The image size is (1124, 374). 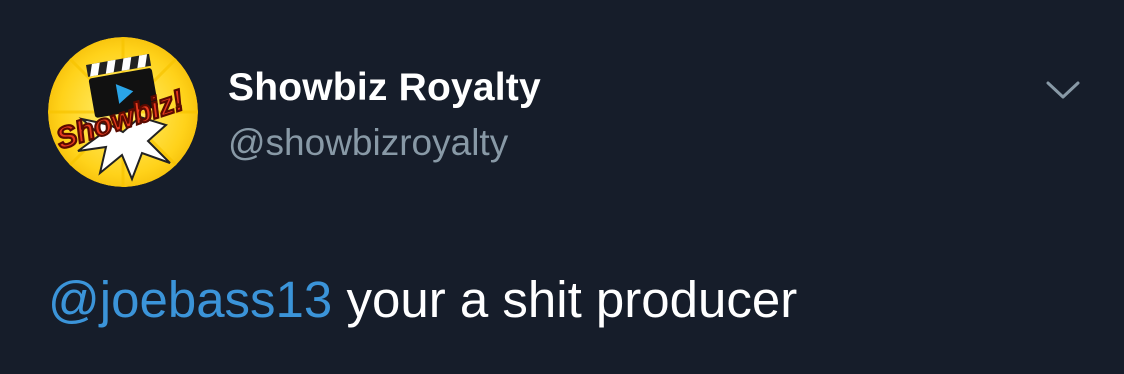 I want to click on mention-link: @joebass13, so click(x=190, y=299).